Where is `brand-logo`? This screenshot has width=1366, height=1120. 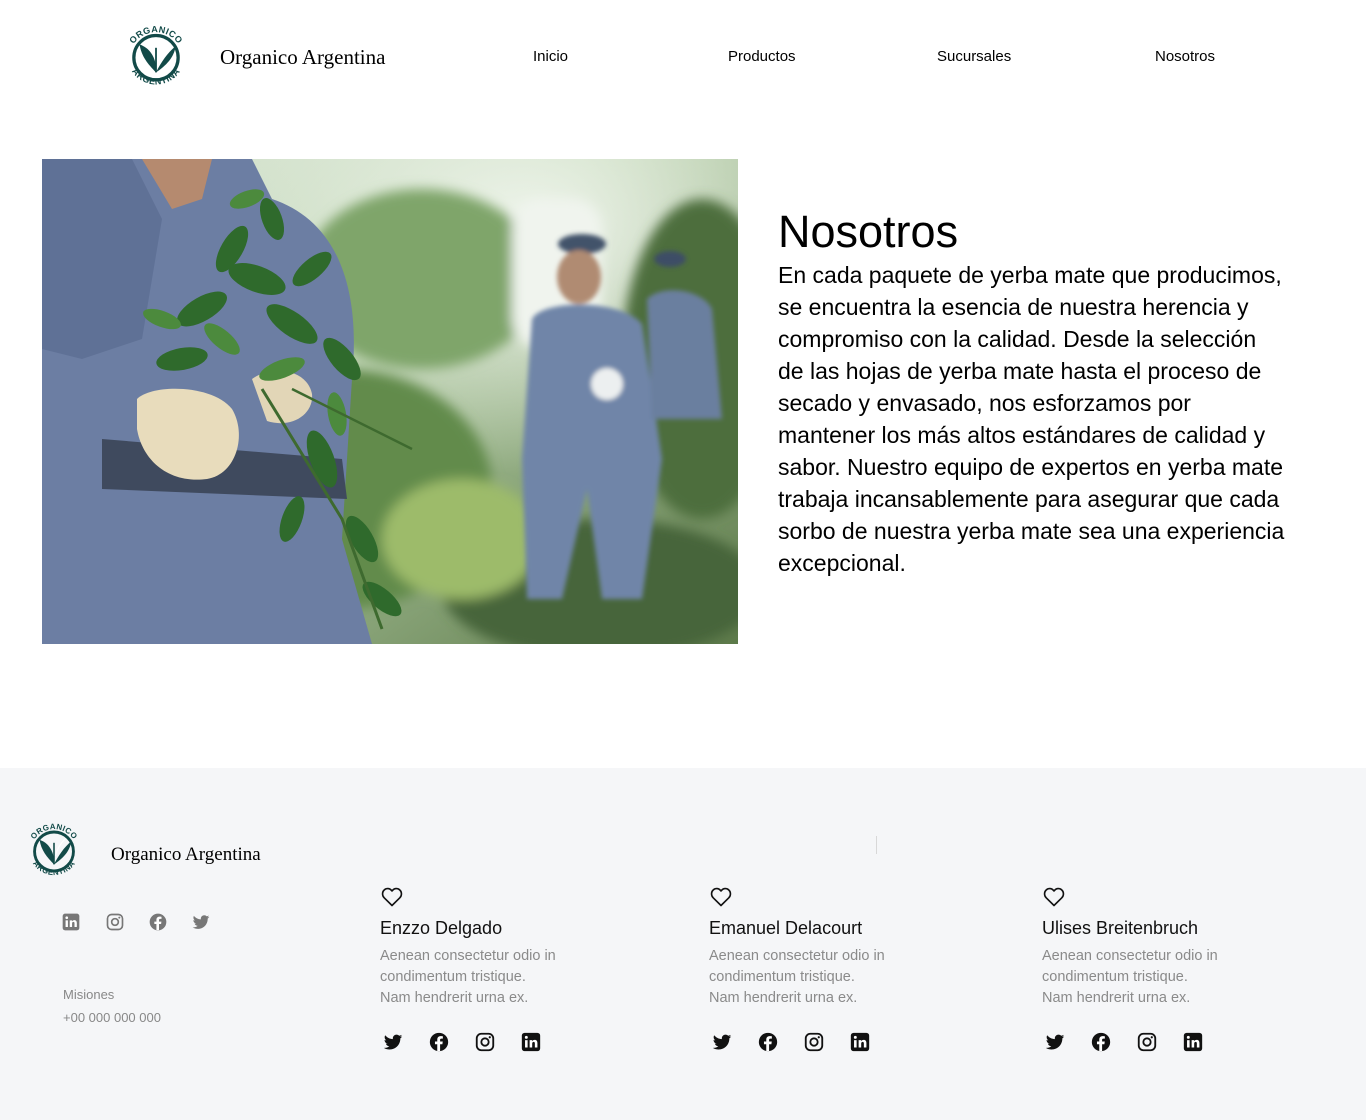
brand-logo is located at coordinates (156, 56).